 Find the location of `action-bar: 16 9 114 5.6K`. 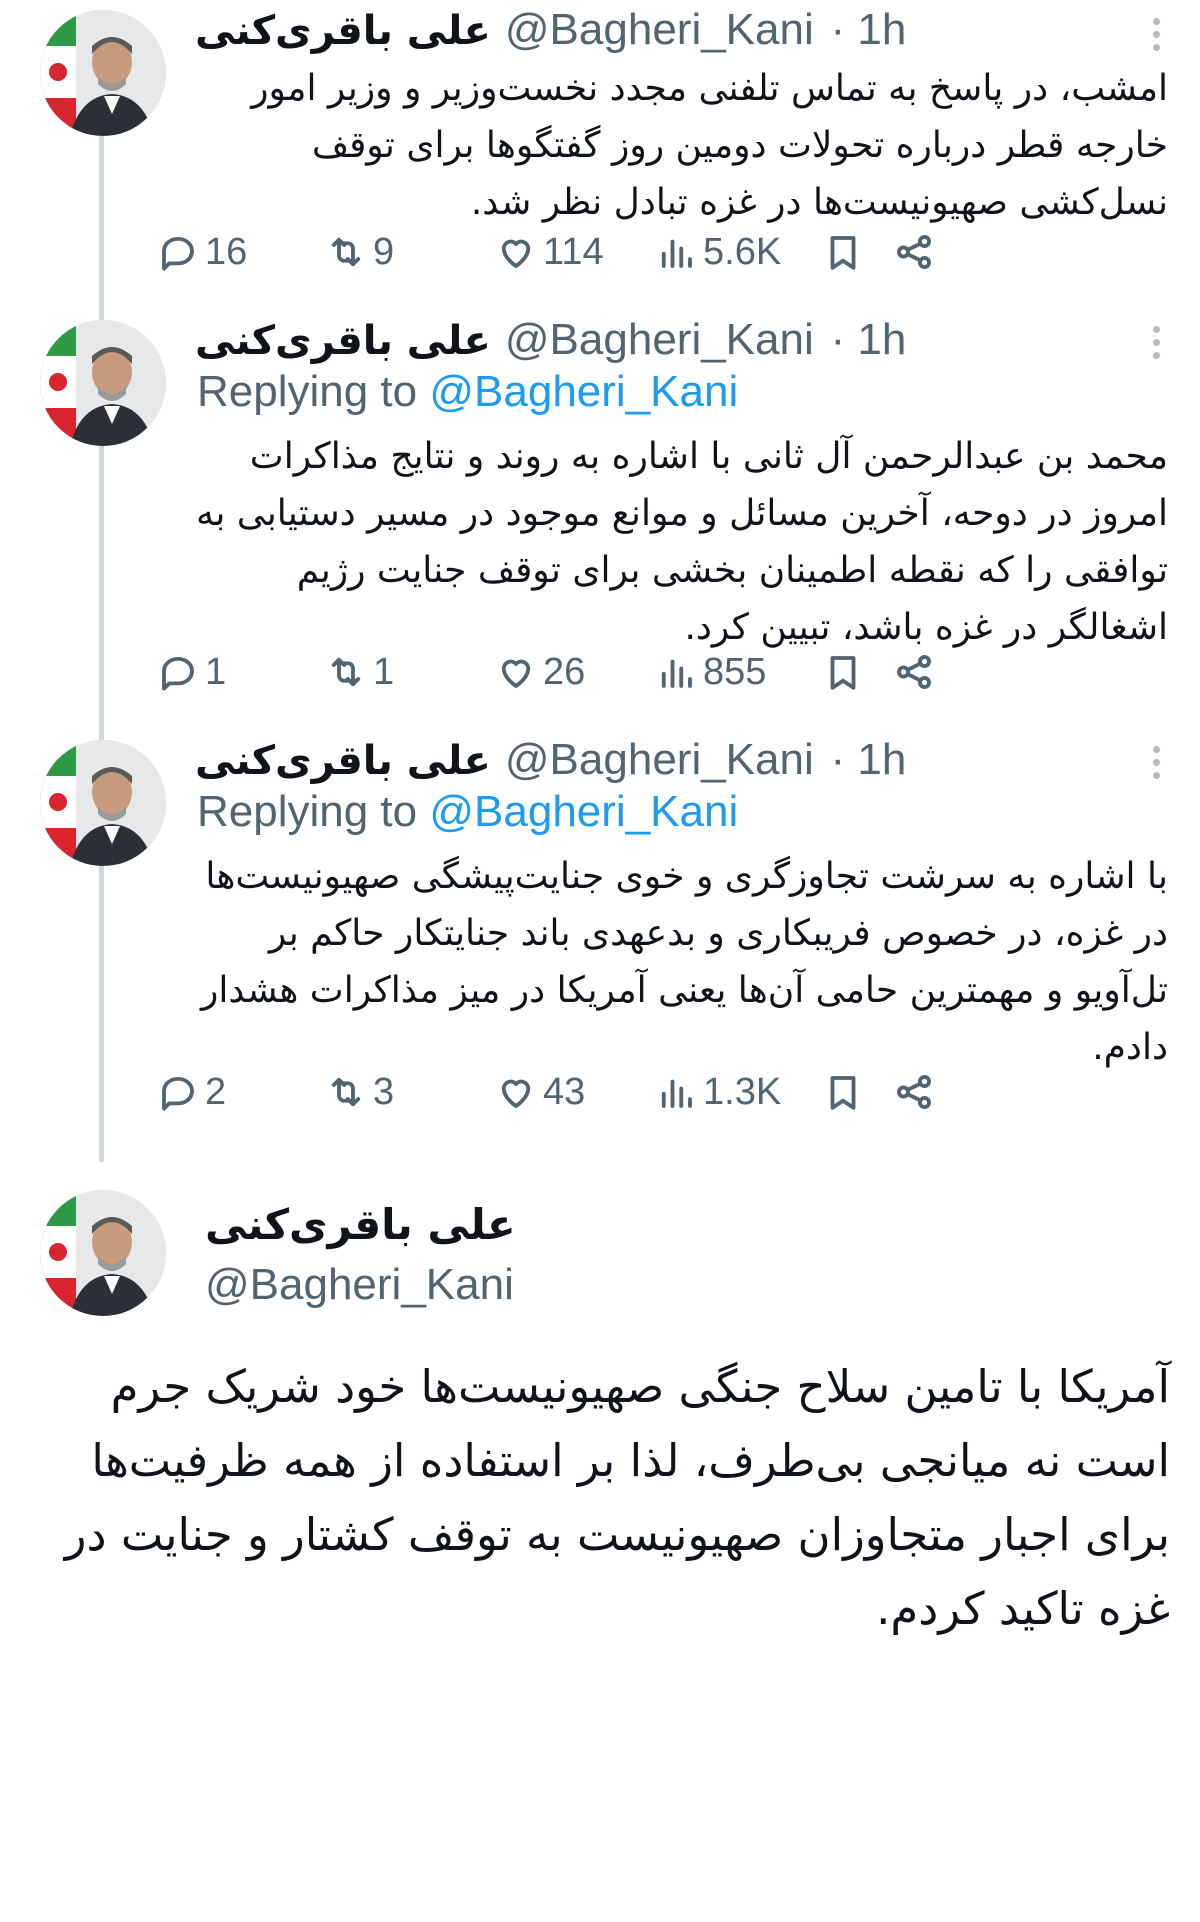

action-bar: 16 9 114 5.6K is located at coordinates (666, 252).